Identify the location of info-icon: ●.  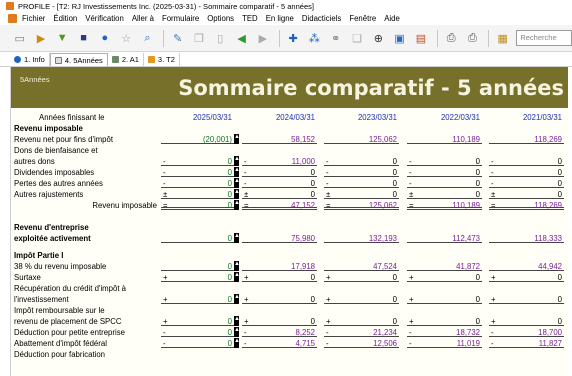
(104, 38).